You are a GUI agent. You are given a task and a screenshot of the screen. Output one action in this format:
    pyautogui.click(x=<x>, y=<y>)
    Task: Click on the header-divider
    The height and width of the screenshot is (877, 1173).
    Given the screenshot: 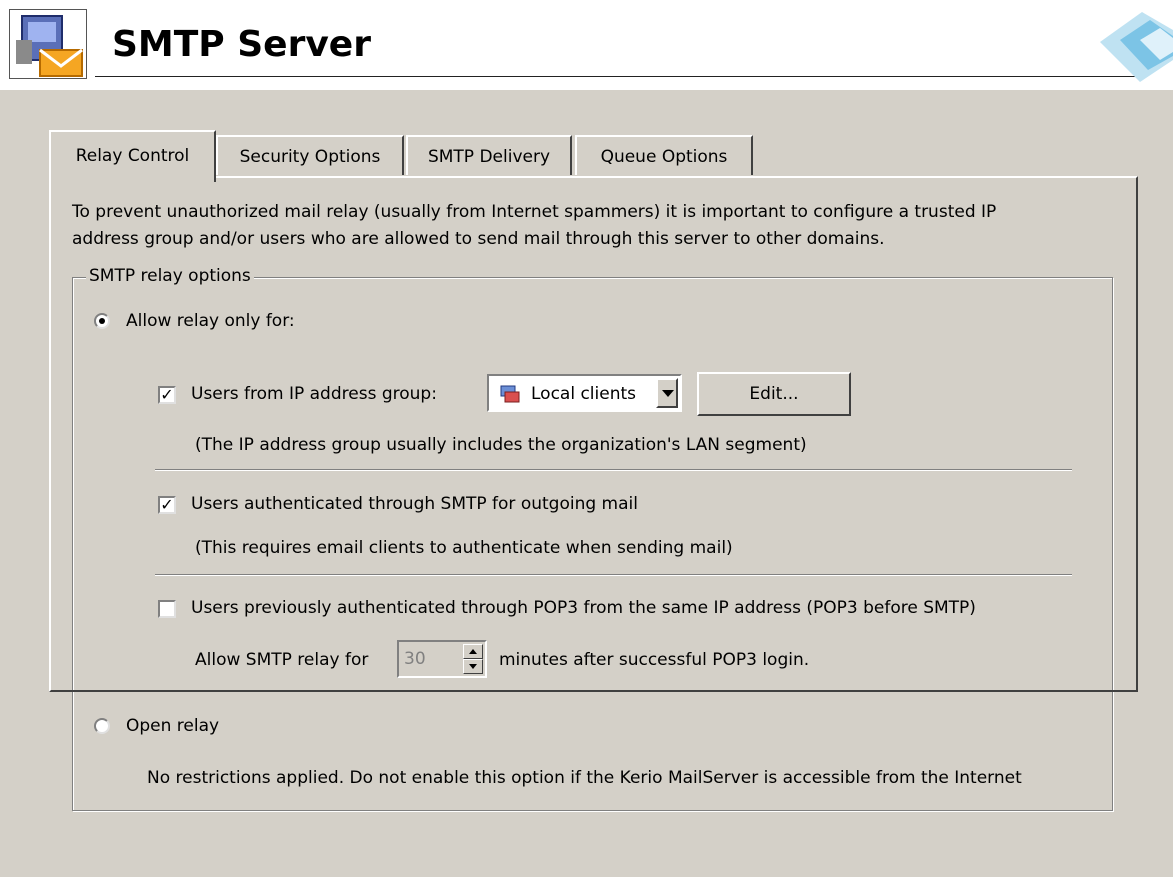 What is the action you would take?
    pyautogui.click(x=620, y=76)
    